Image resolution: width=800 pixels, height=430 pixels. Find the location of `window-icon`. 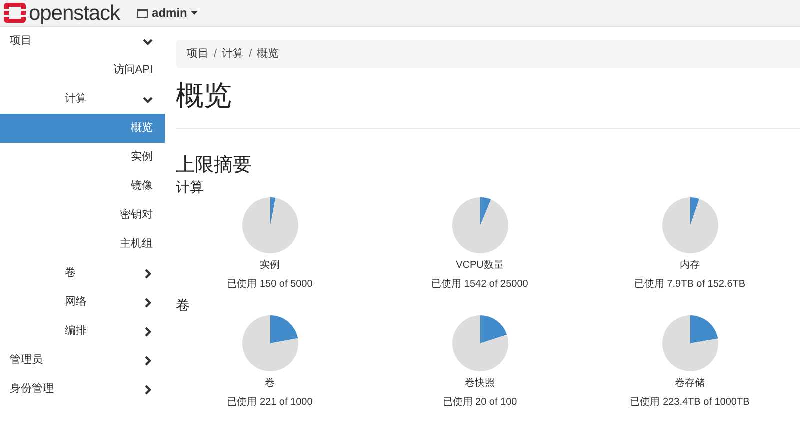

window-icon is located at coordinates (142, 13).